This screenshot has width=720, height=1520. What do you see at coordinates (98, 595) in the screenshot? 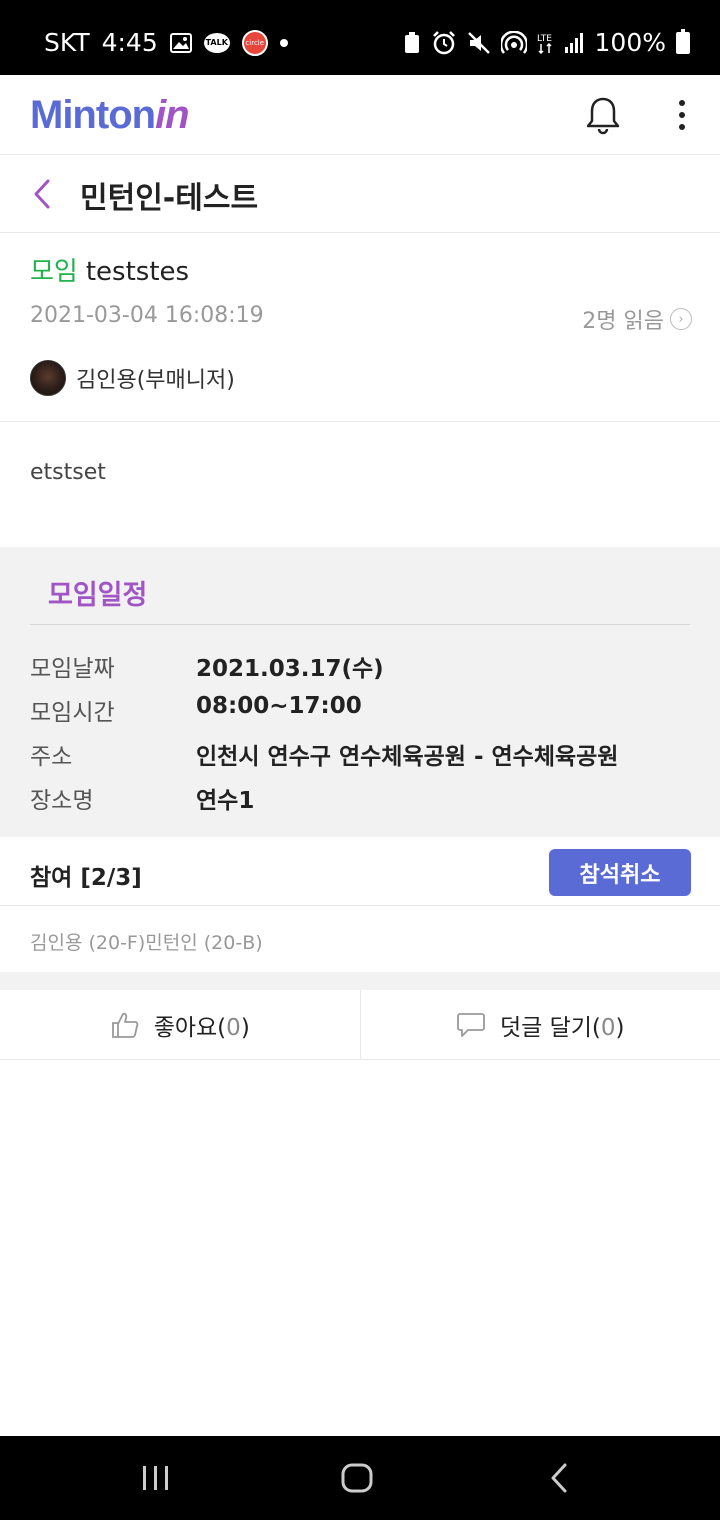
I see `schedule-title: 모임일정` at bounding box center [98, 595].